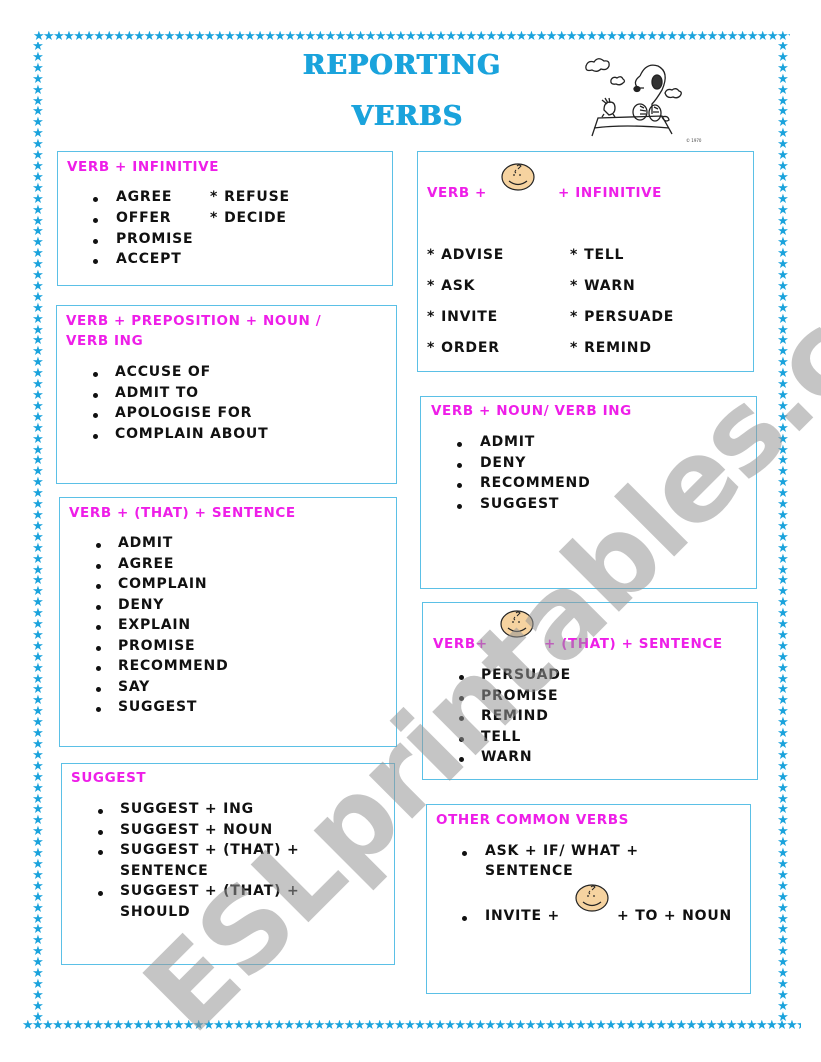 The image size is (821, 1062). What do you see at coordinates (535, 483) in the screenshot?
I see `list-item: RECOMMEND` at bounding box center [535, 483].